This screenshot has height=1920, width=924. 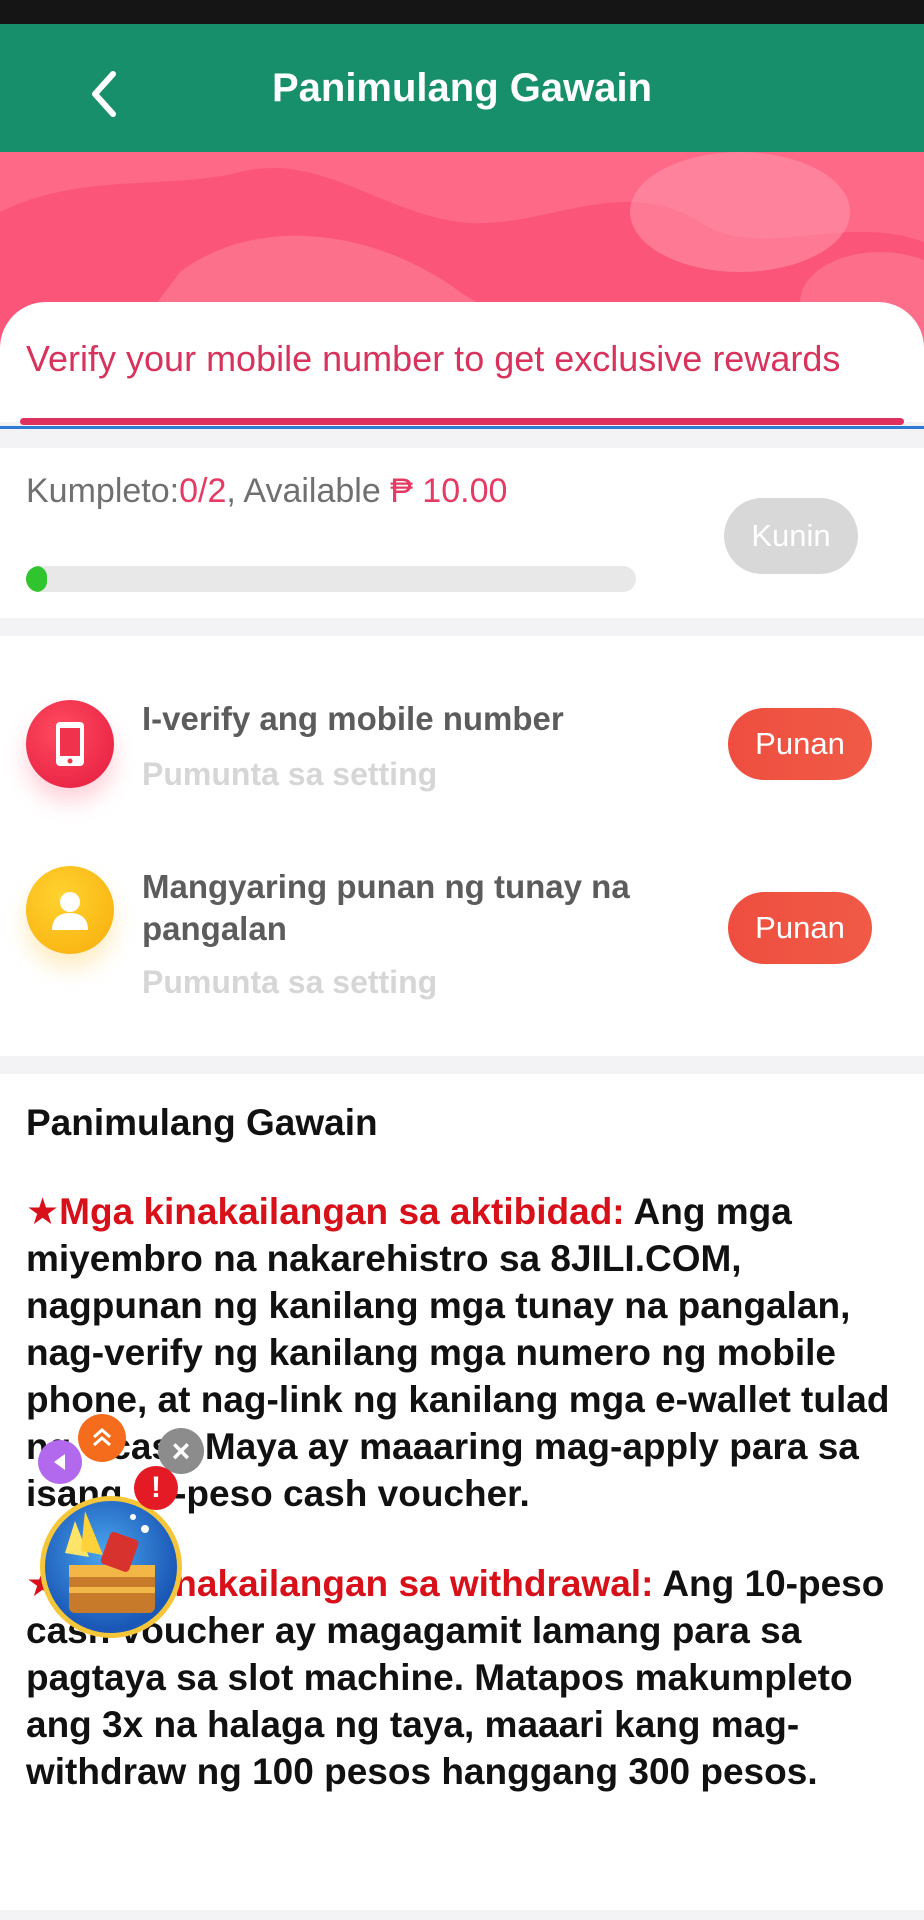 I want to click on treasure-chest-icon, so click(x=111, y=1567).